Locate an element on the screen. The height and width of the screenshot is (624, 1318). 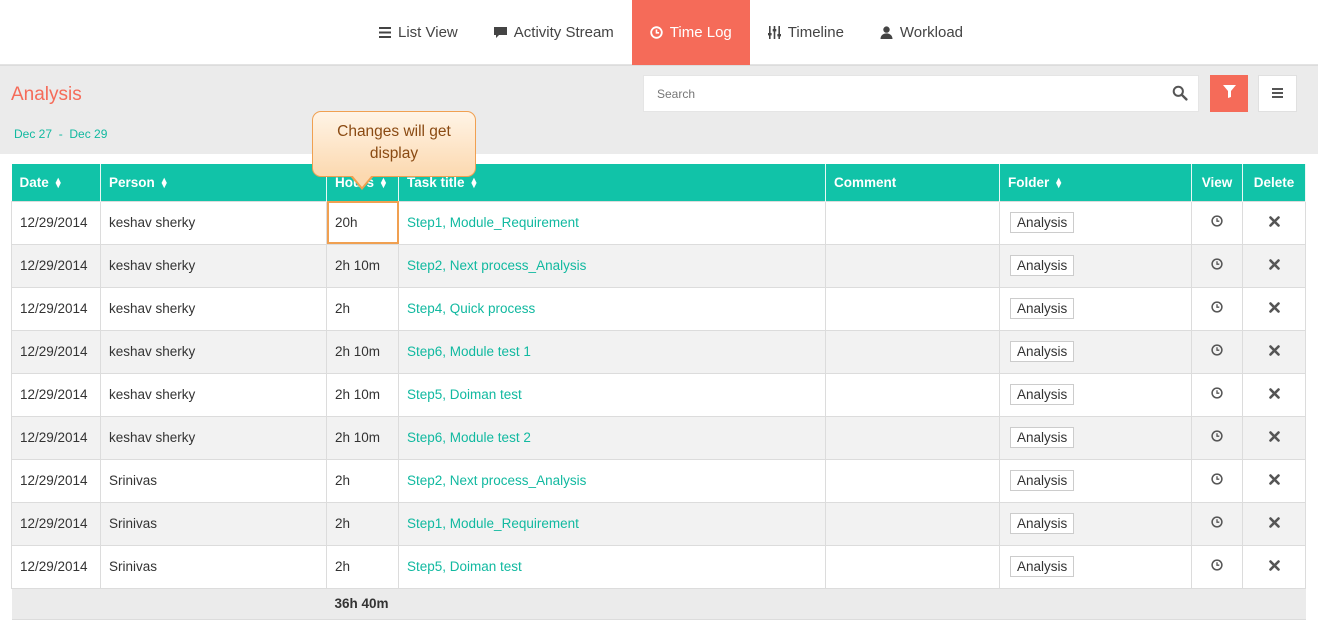
page-title: Analysis is located at coordinates (46, 94).